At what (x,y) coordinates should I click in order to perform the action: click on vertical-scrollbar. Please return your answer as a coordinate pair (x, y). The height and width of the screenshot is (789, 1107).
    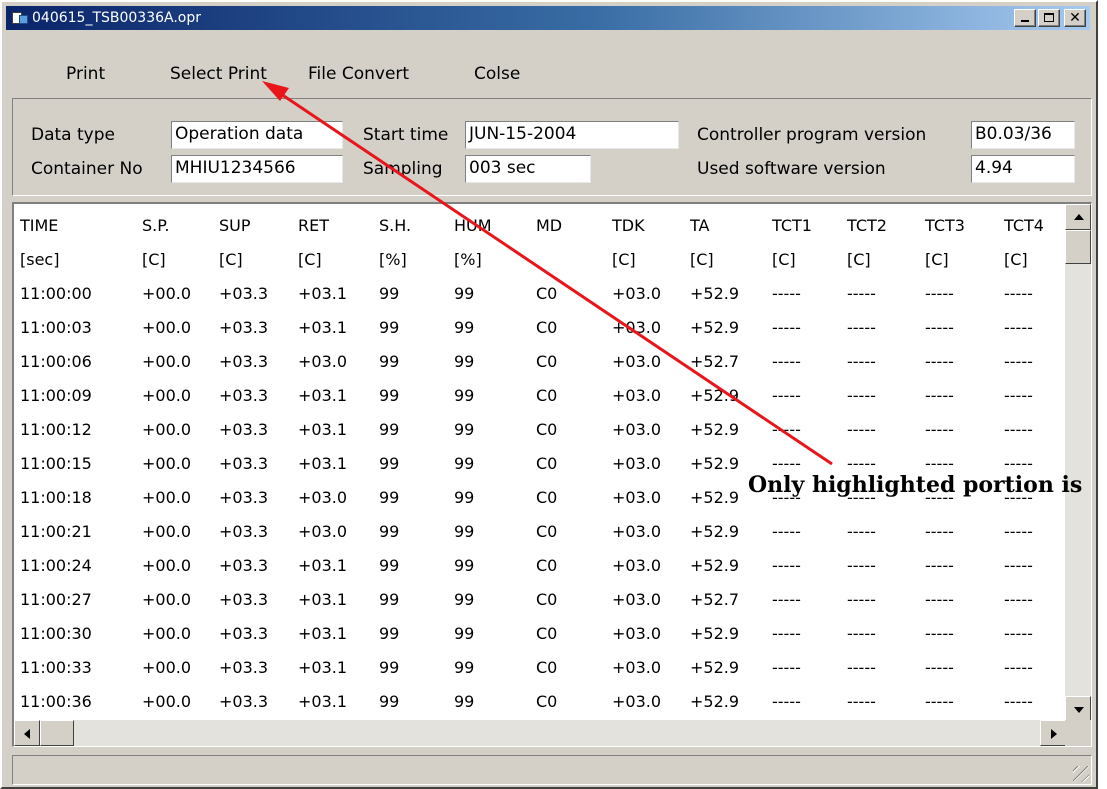
    Looking at the image, I should click on (1078, 463).